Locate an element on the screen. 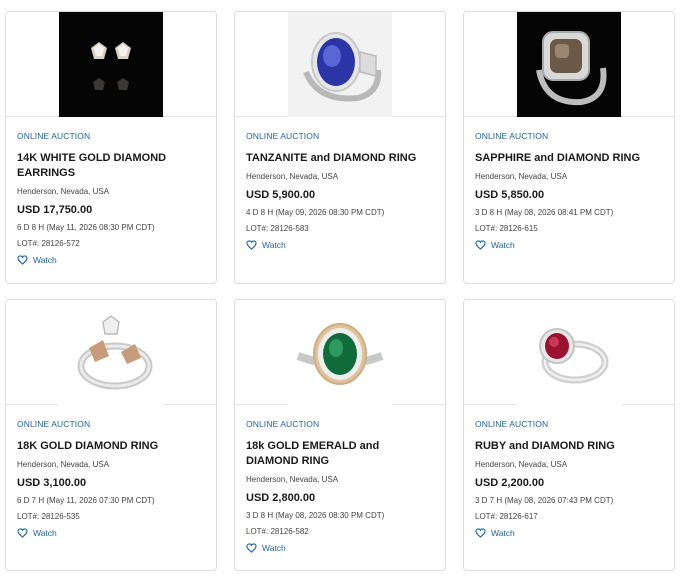 Image resolution: width=684 pixels, height=576 pixels. listing-title: 14K WHITE GOLD DIAMOND EARRINGS is located at coordinates (111, 166).